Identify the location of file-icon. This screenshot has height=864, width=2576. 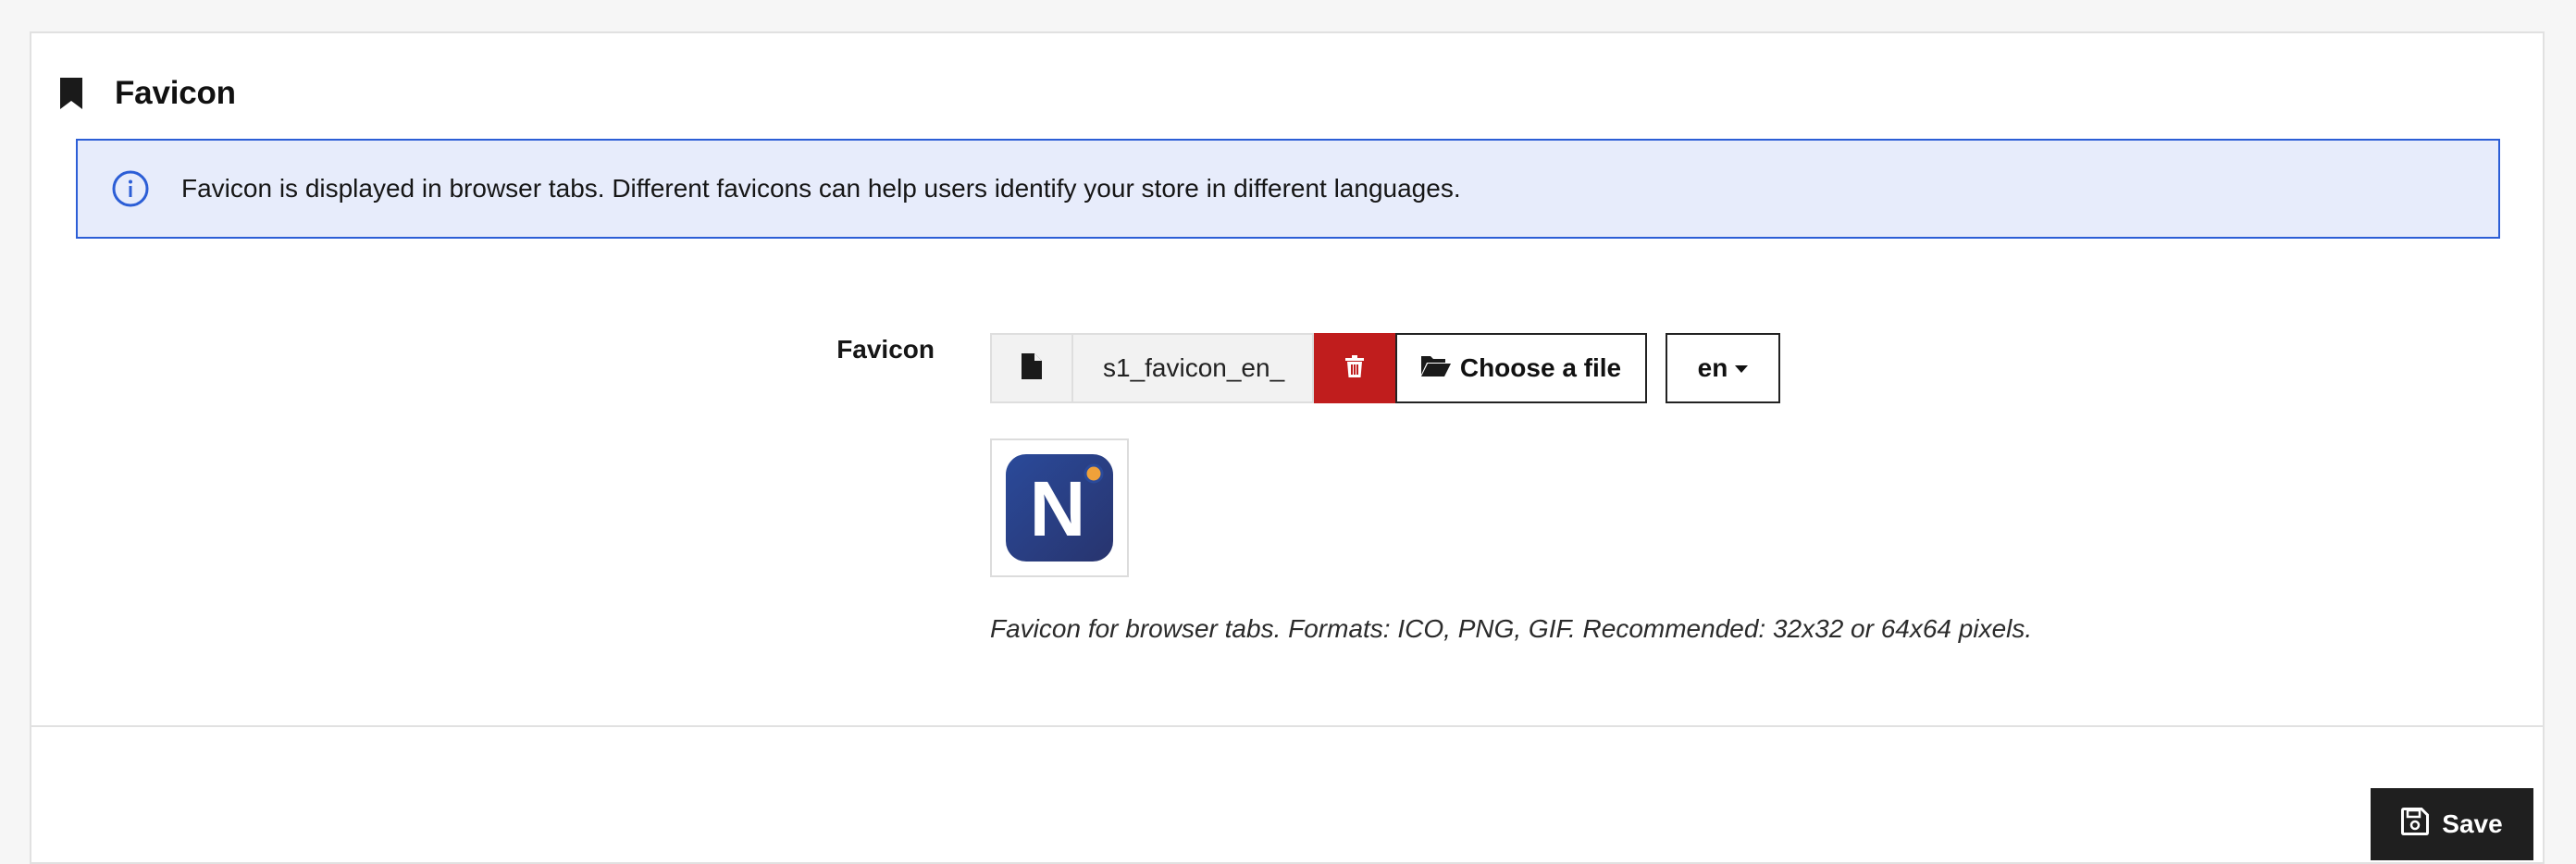
(1032, 368).